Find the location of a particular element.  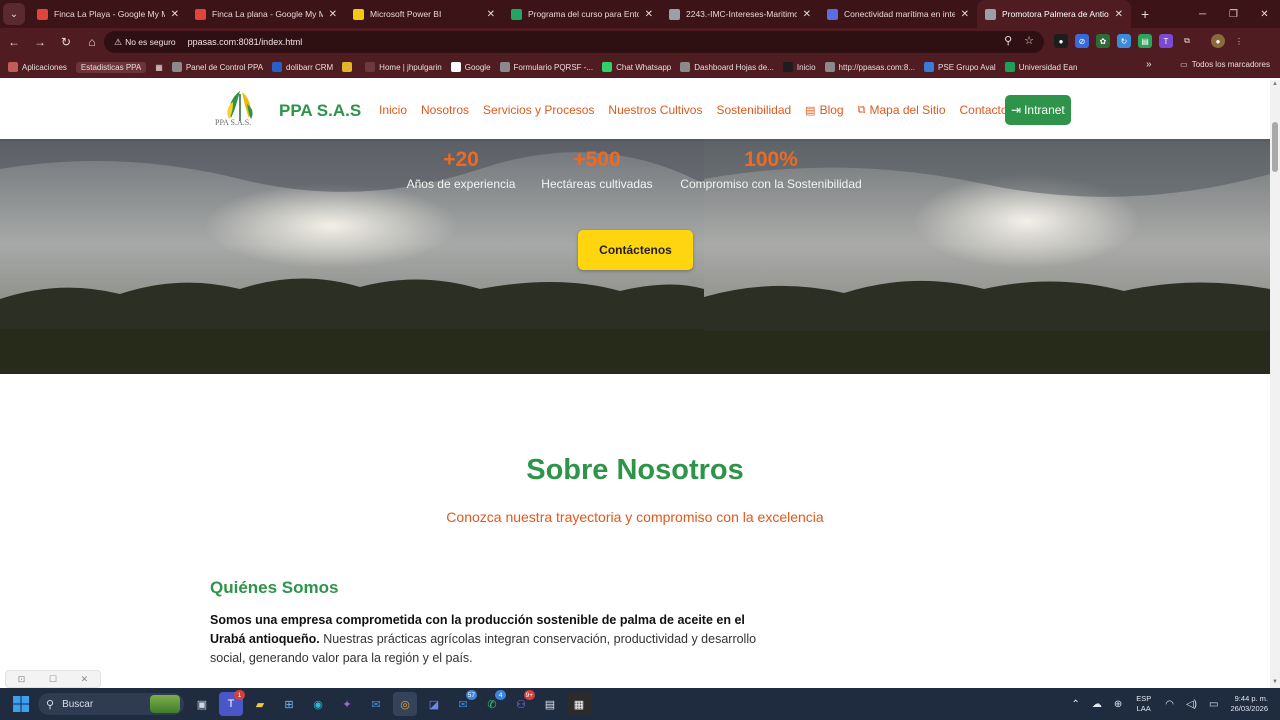

taskbar-search: ⚲ Buscar is located at coordinates (111, 704).